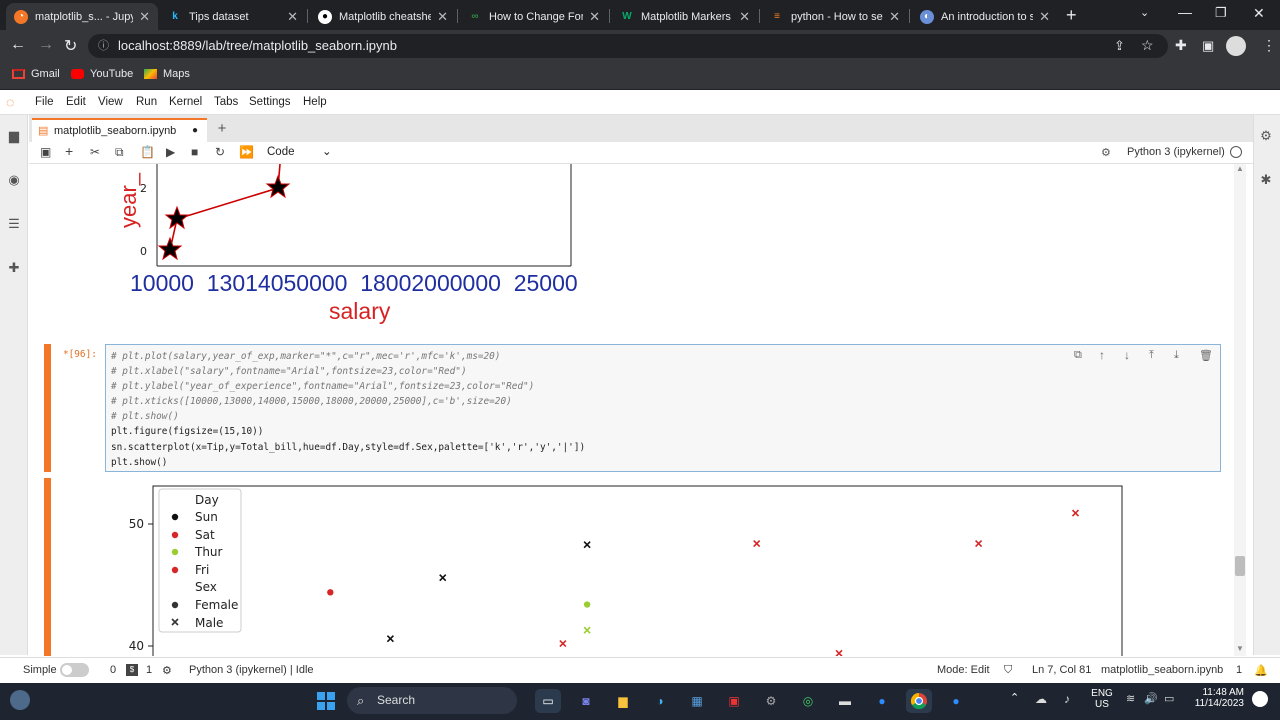  Describe the element at coordinates (1206, 355) in the screenshot. I see `delete-cell-icon: 🗑` at that location.